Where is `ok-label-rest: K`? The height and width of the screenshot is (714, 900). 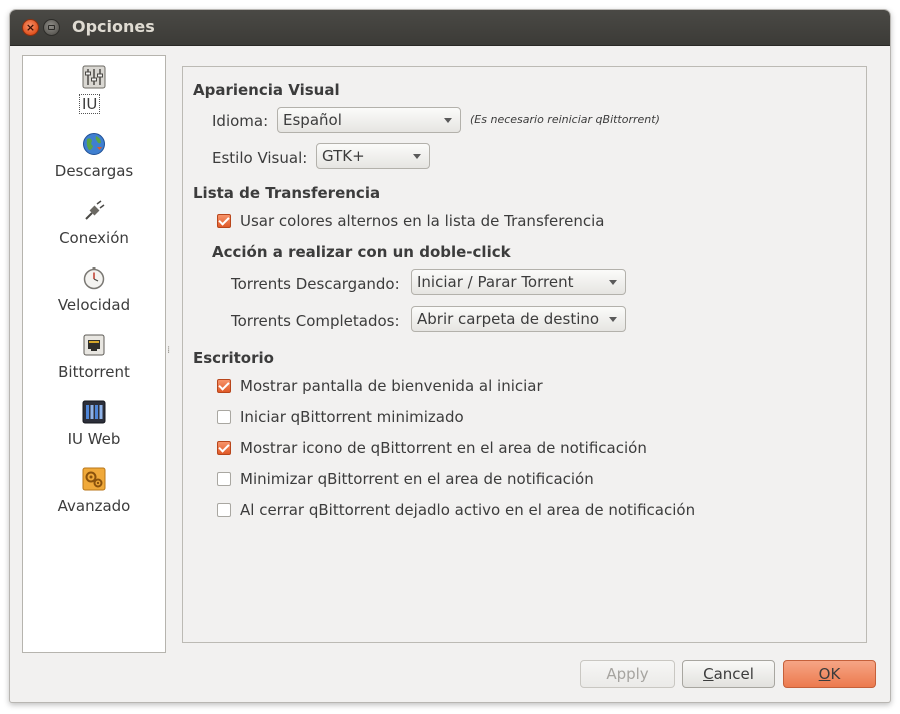 ok-label-rest: K is located at coordinates (835, 674).